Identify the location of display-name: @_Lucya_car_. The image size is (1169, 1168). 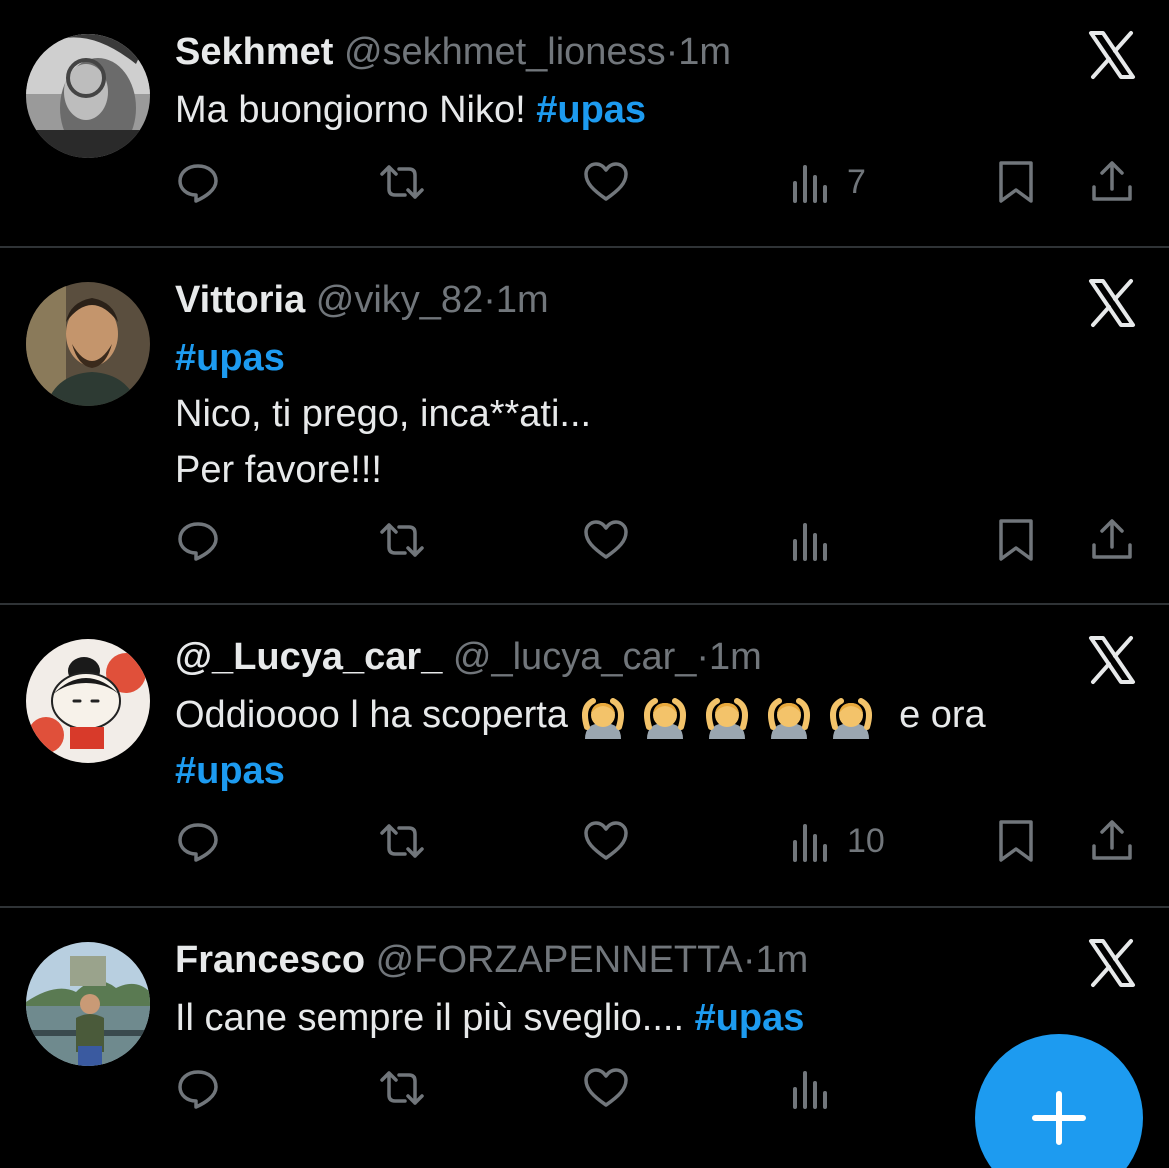
(308, 657).